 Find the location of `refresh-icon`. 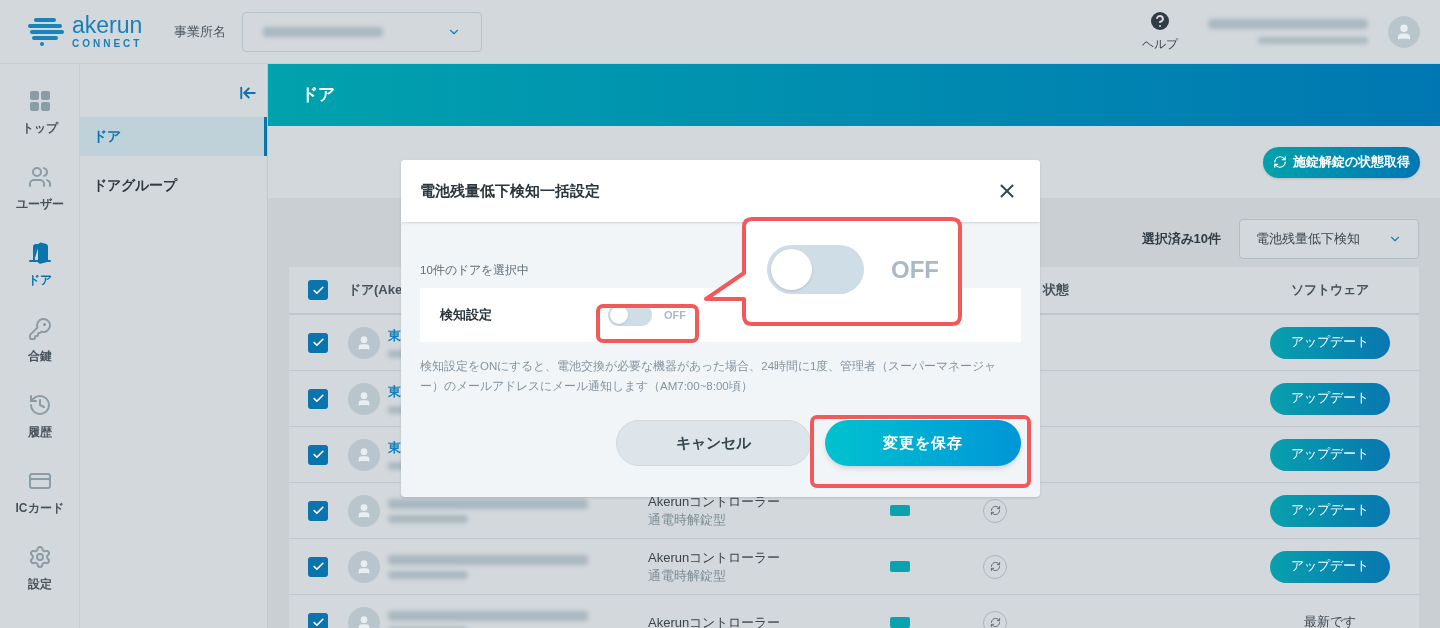

refresh-icon is located at coordinates (1280, 162).